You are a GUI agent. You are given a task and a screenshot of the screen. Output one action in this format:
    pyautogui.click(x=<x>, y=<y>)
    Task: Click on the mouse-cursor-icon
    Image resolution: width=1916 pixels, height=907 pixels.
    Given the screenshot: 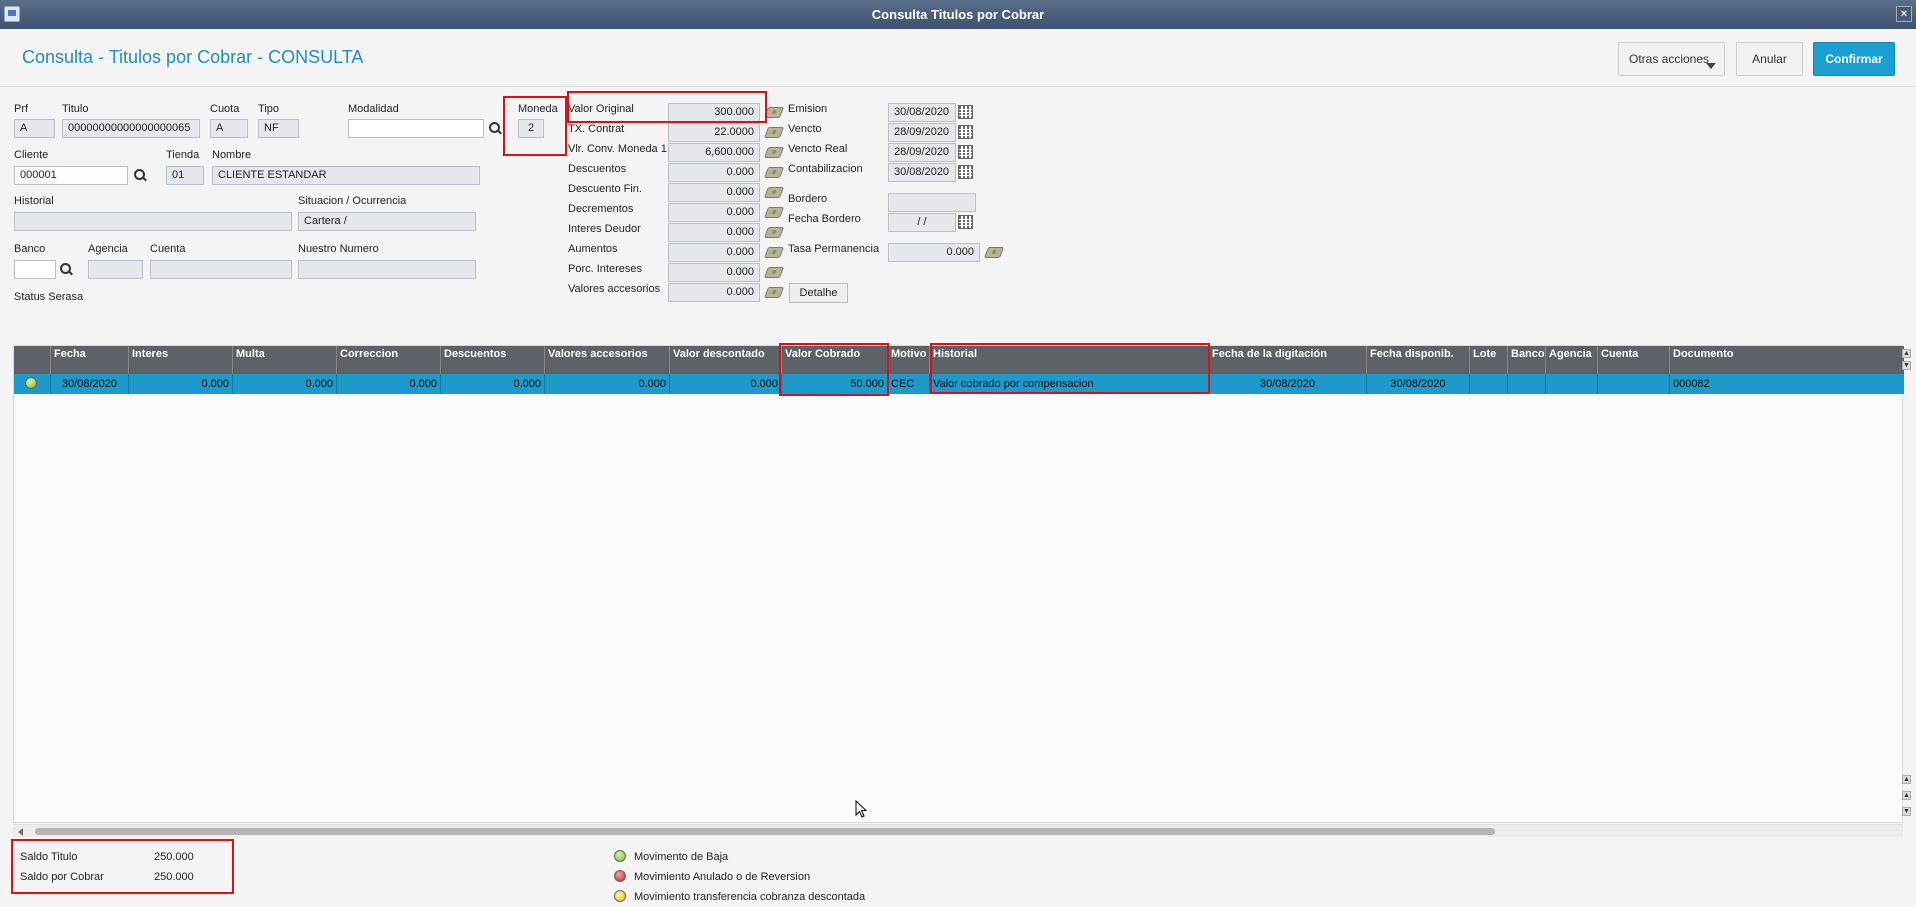 What is the action you would take?
    pyautogui.click(x=861, y=809)
    